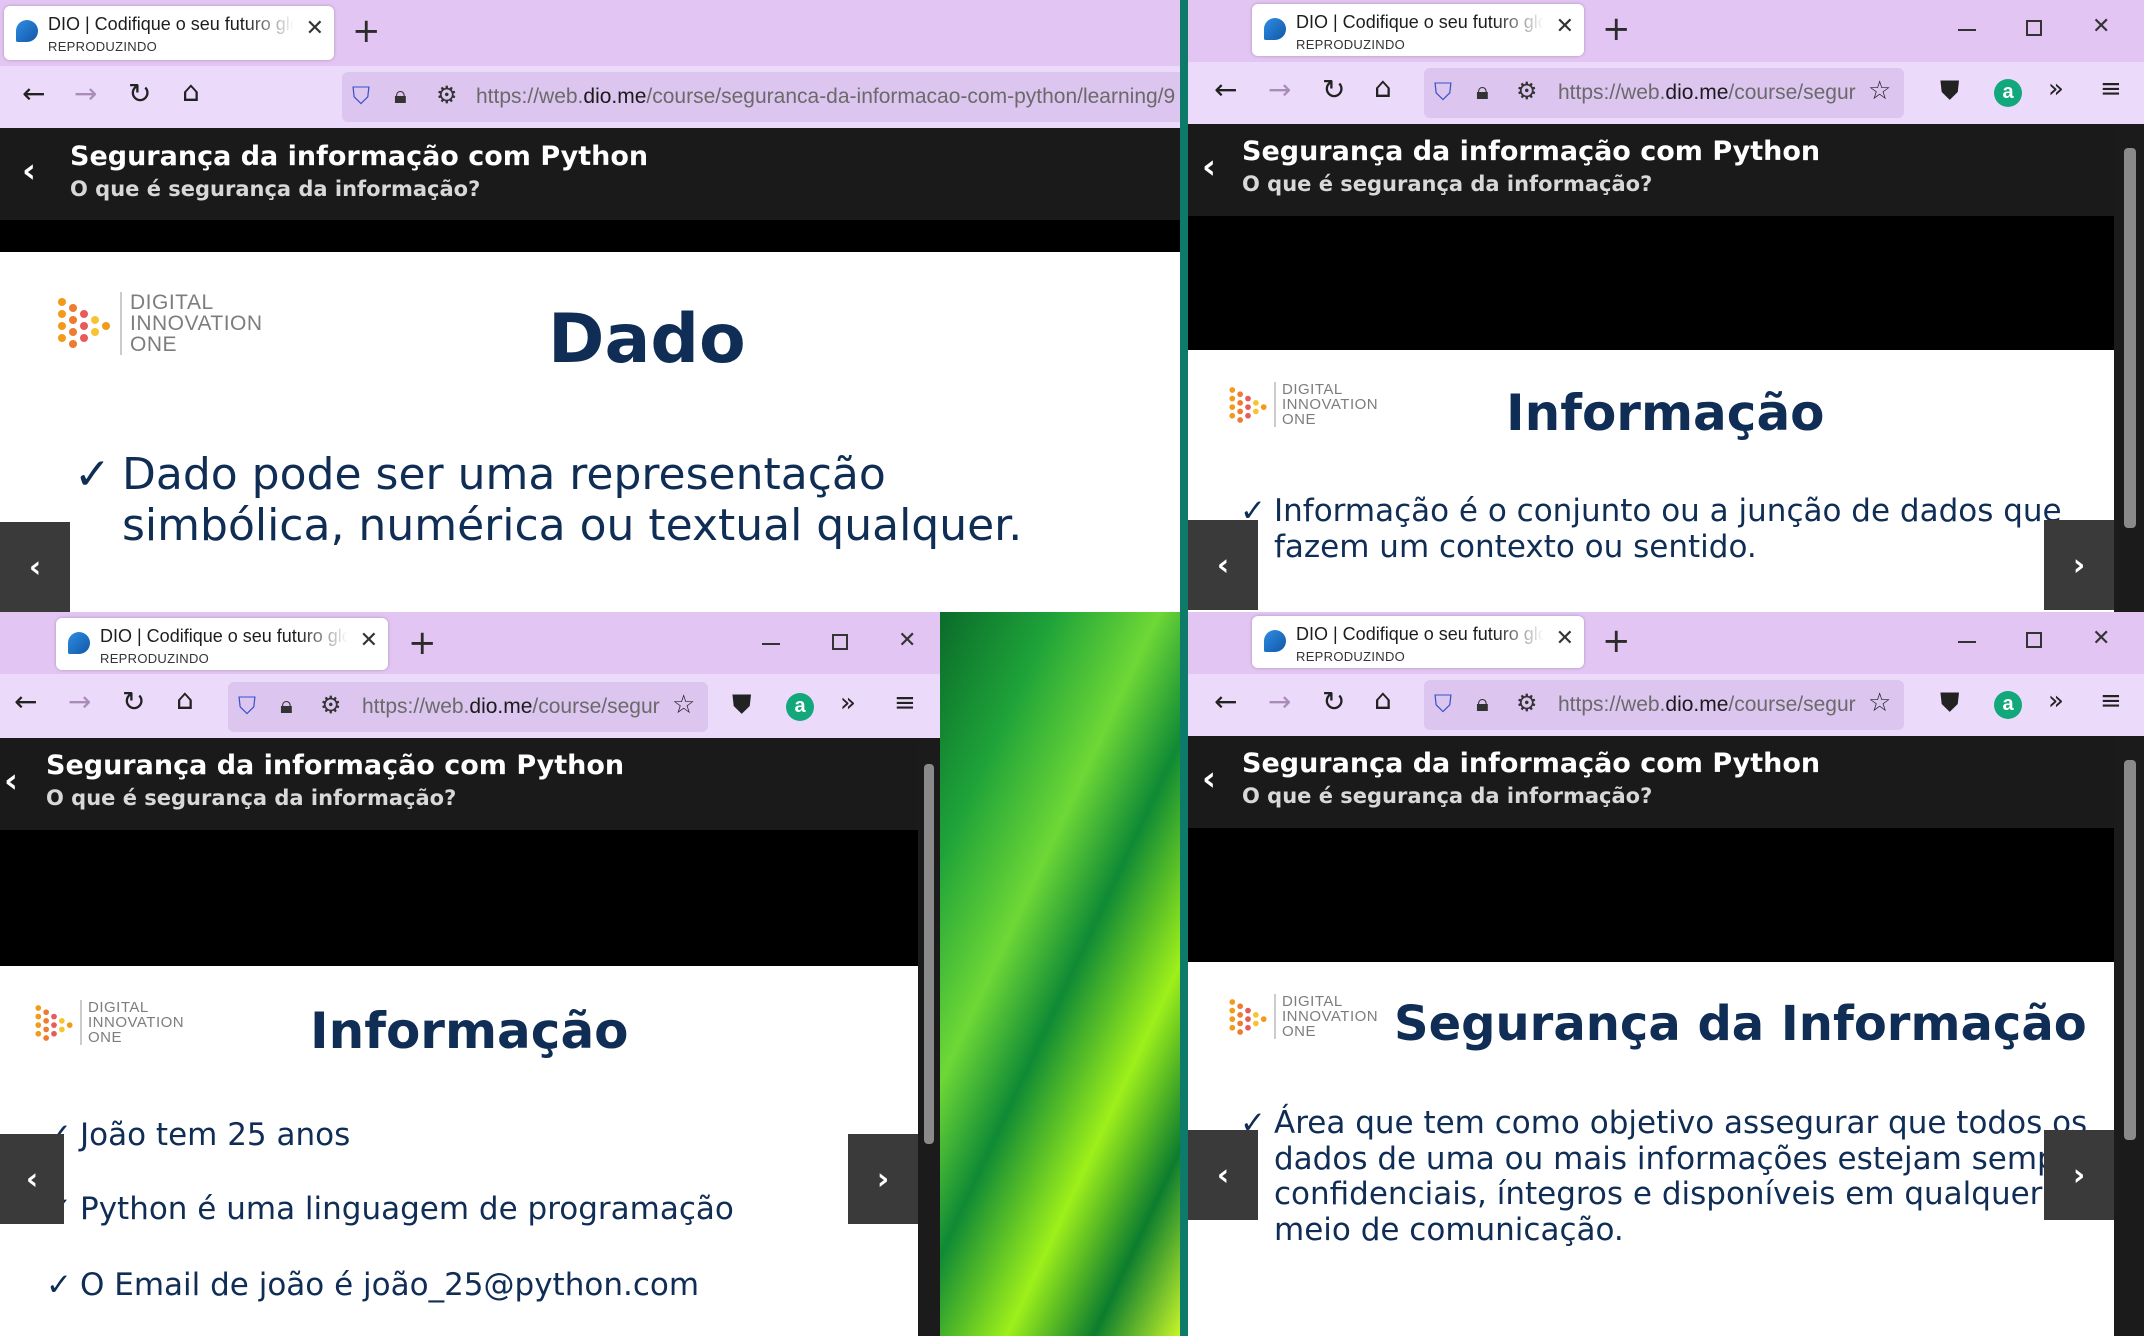  What do you see at coordinates (92, 474) in the screenshot?
I see `check-icon: ✓` at bounding box center [92, 474].